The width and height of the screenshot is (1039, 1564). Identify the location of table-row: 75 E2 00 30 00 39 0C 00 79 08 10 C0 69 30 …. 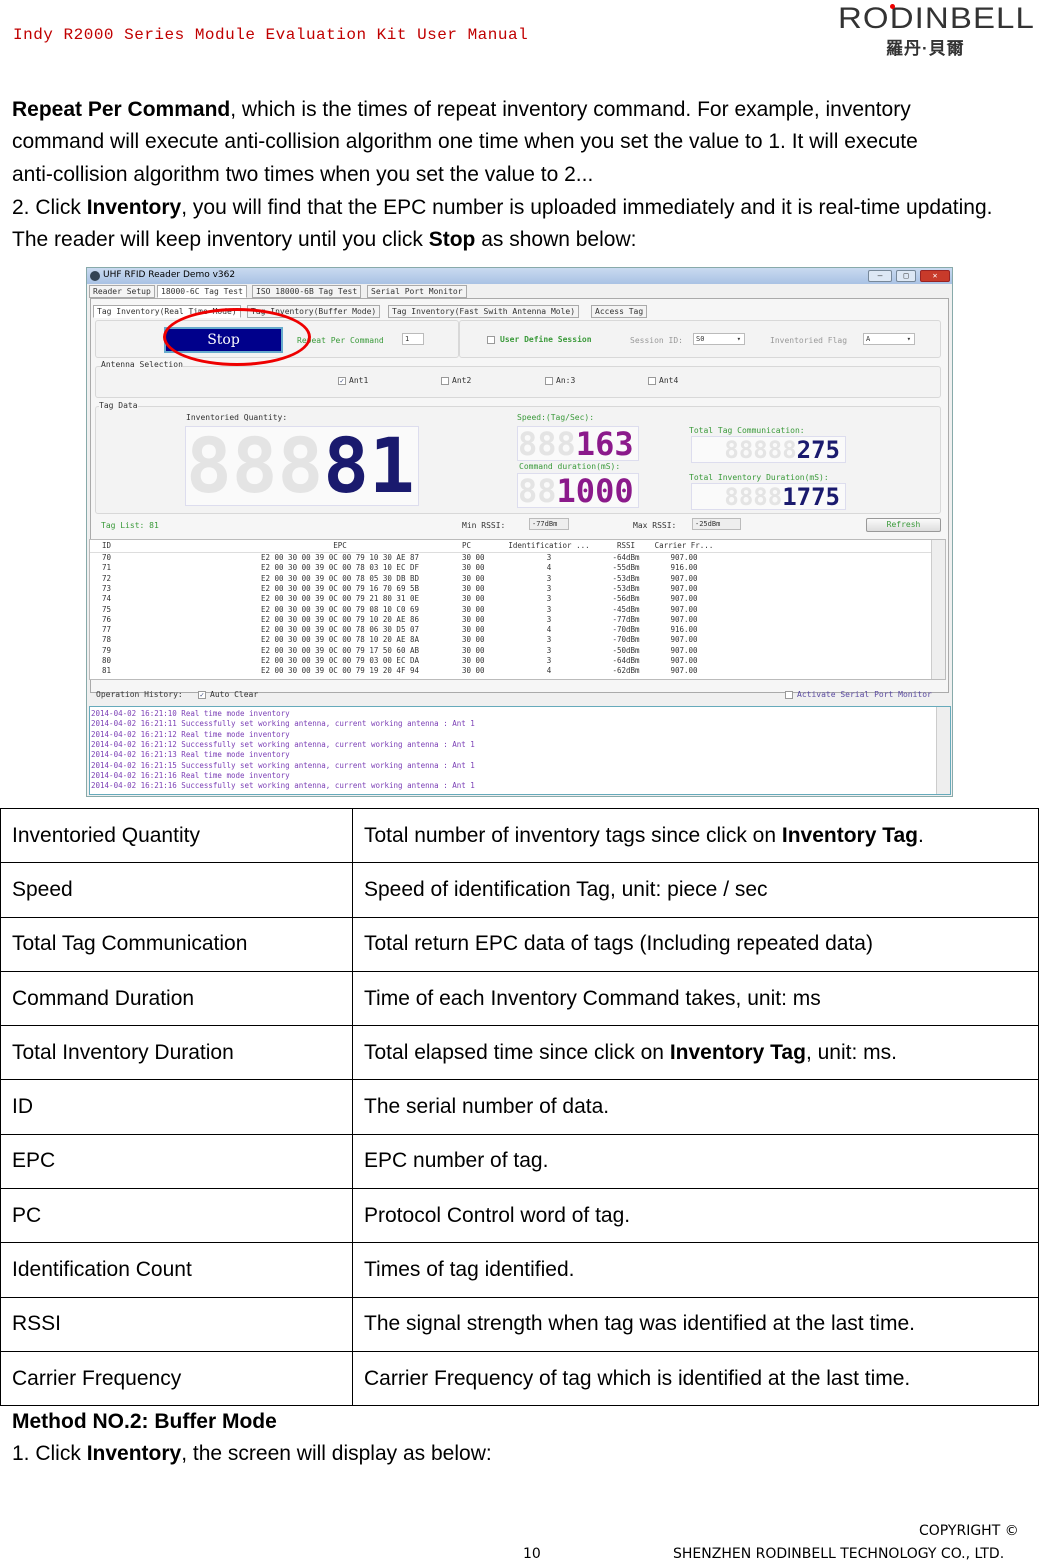
(511, 610).